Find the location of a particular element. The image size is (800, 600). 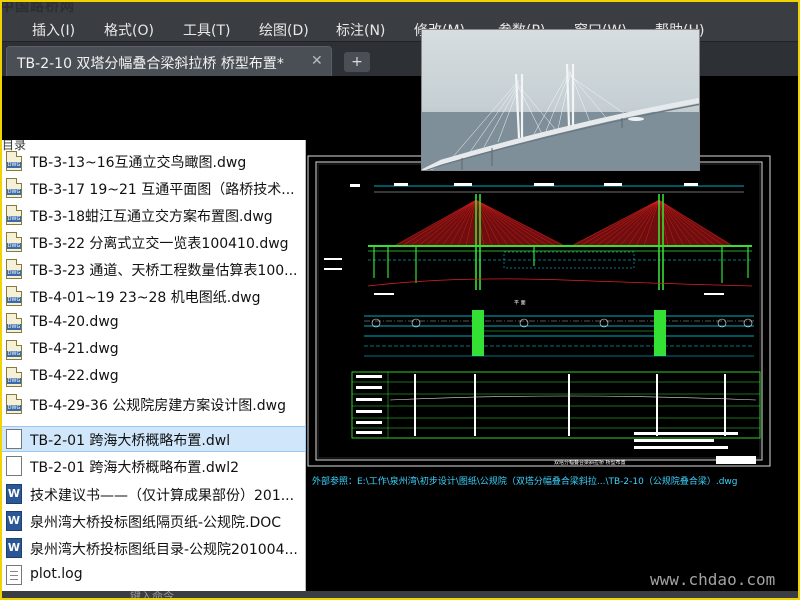

list-item: plot.log is located at coordinates (153, 575).